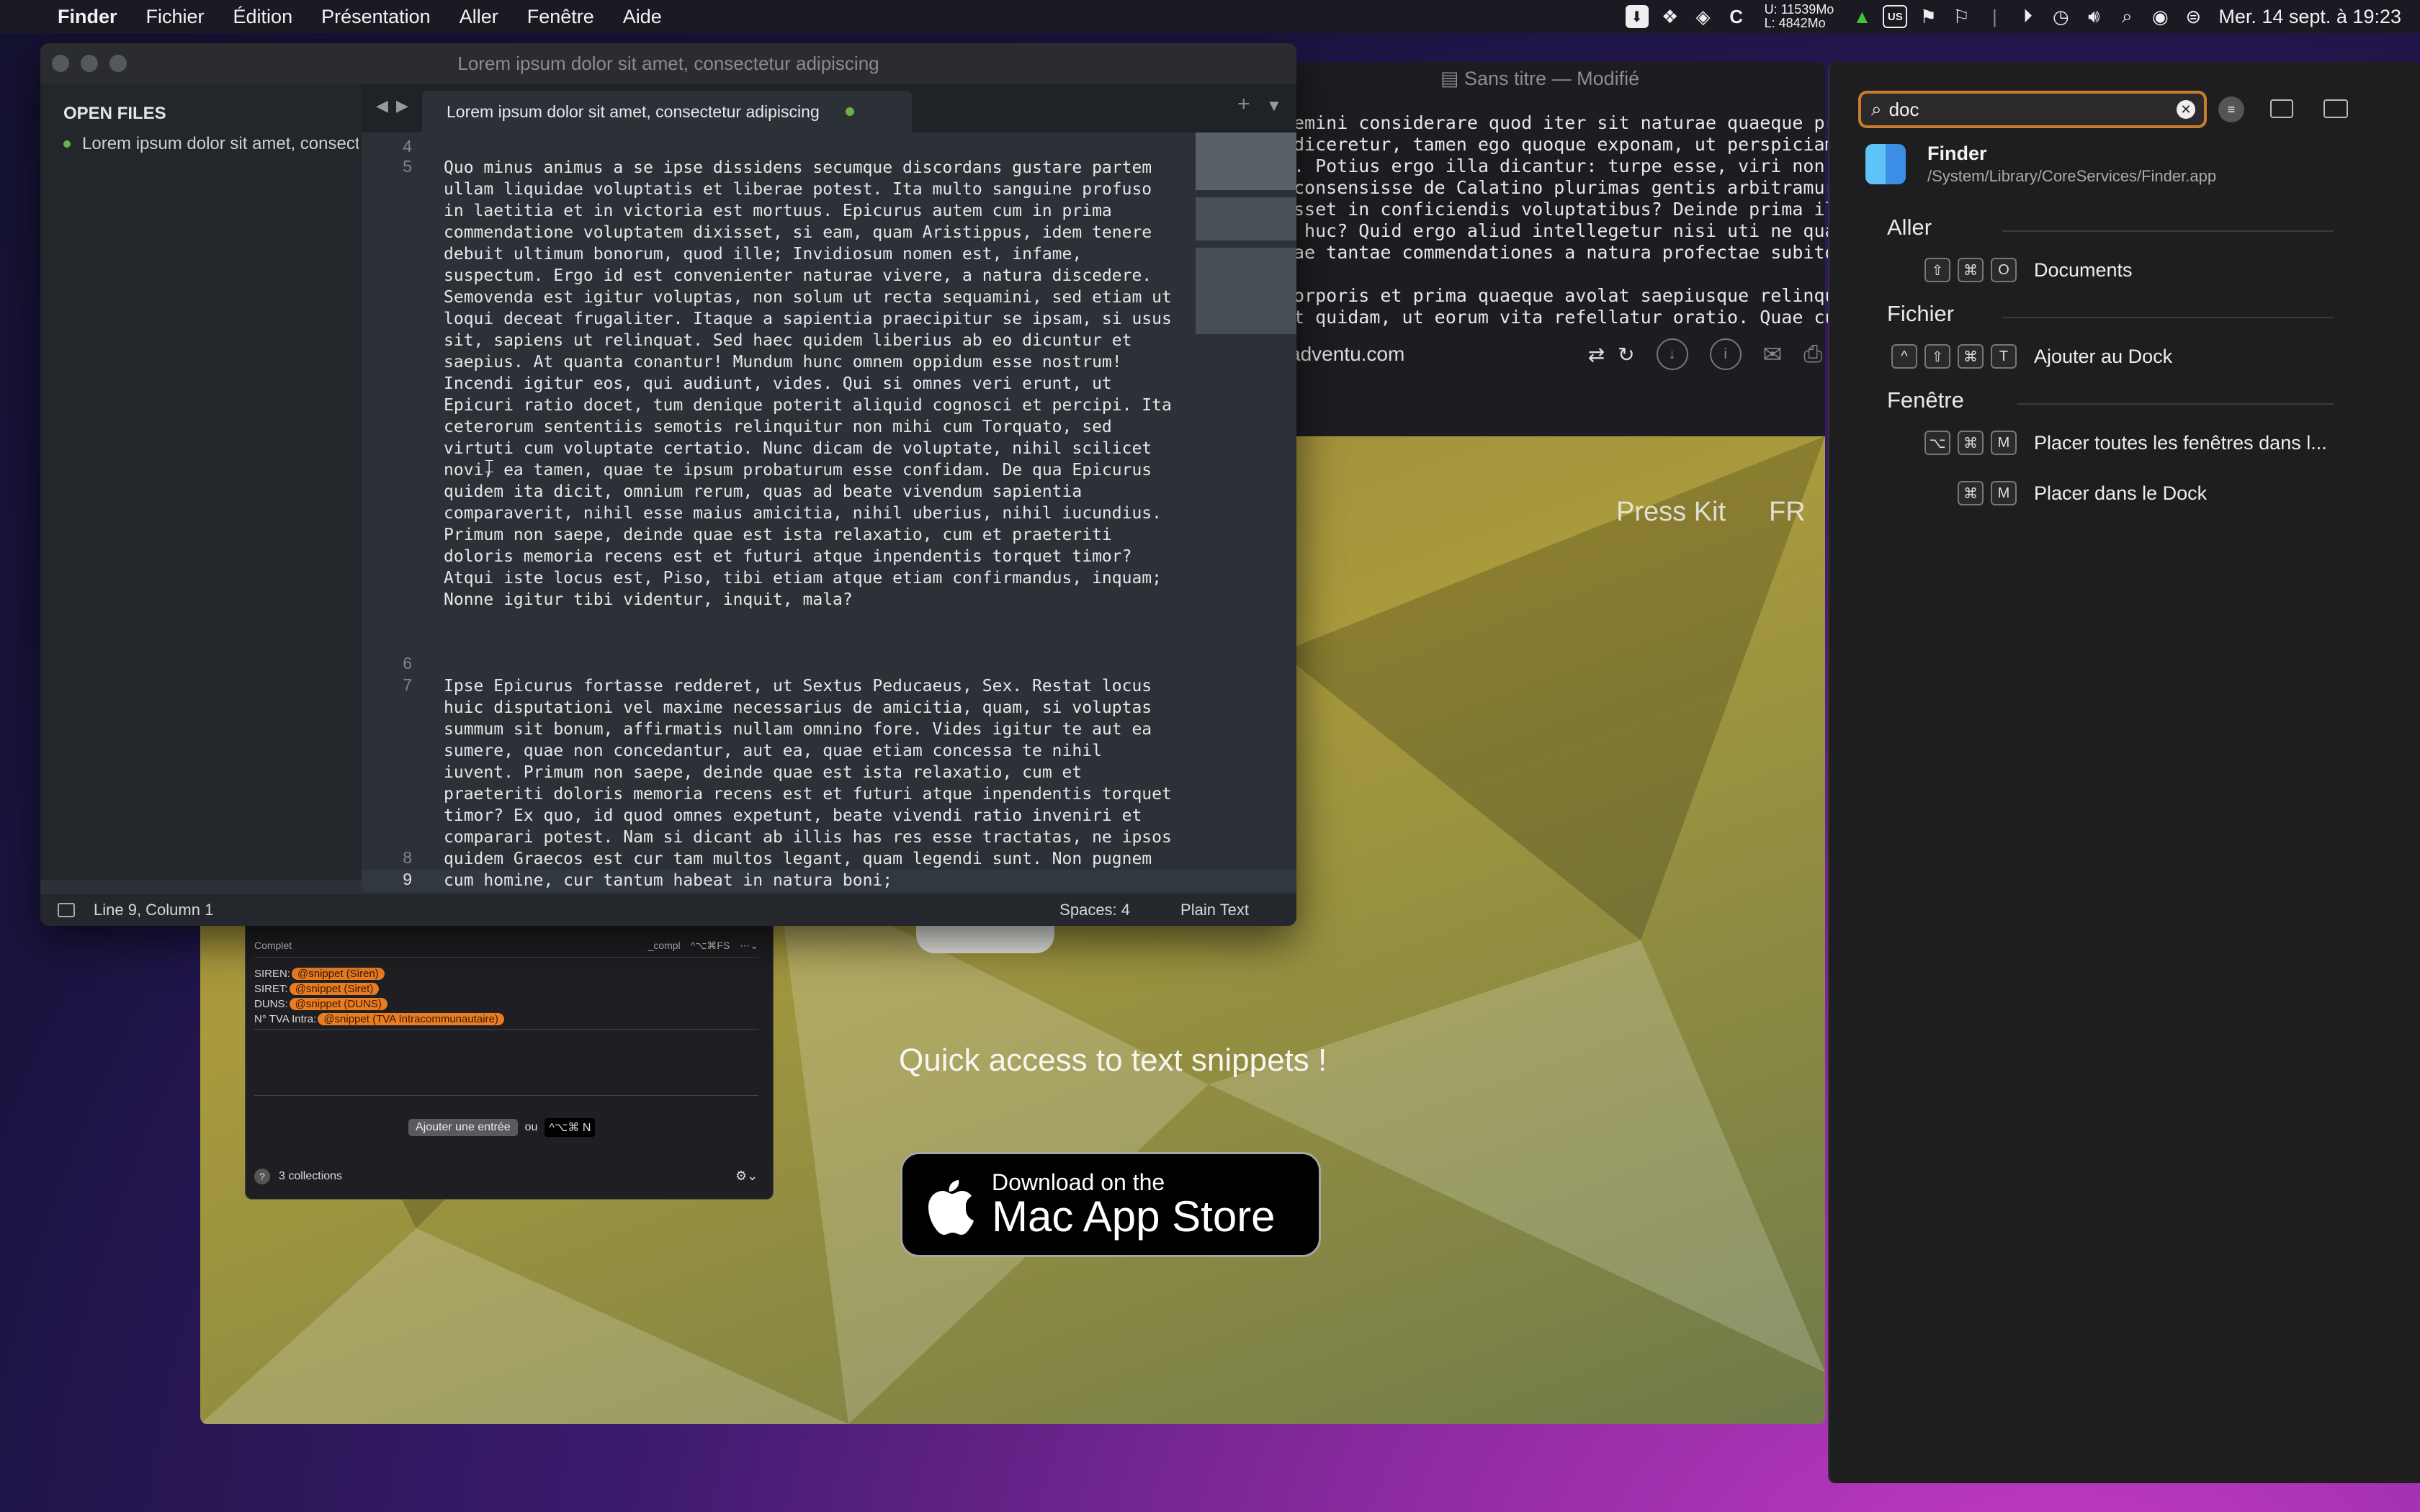 This screenshot has width=2420, height=1512. I want to click on document-title: ▤ Sans titre — Modifié, so click(1540, 78).